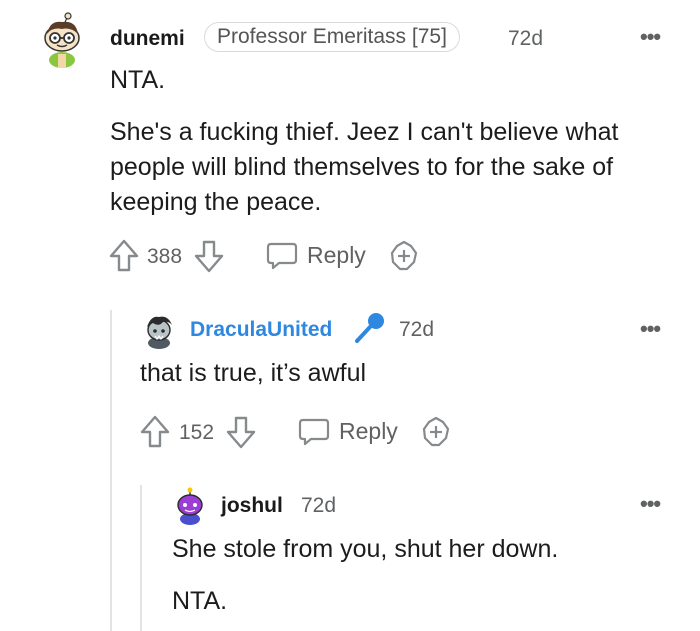 The height and width of the screenshot is (631, 700). I want to click on username: dunemi, so click(147, 39).